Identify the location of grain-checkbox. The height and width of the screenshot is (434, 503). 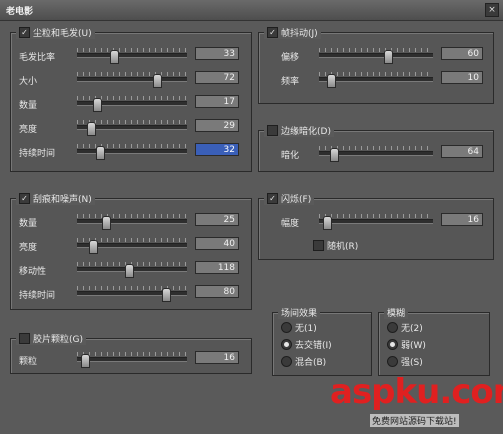
(24, 338).